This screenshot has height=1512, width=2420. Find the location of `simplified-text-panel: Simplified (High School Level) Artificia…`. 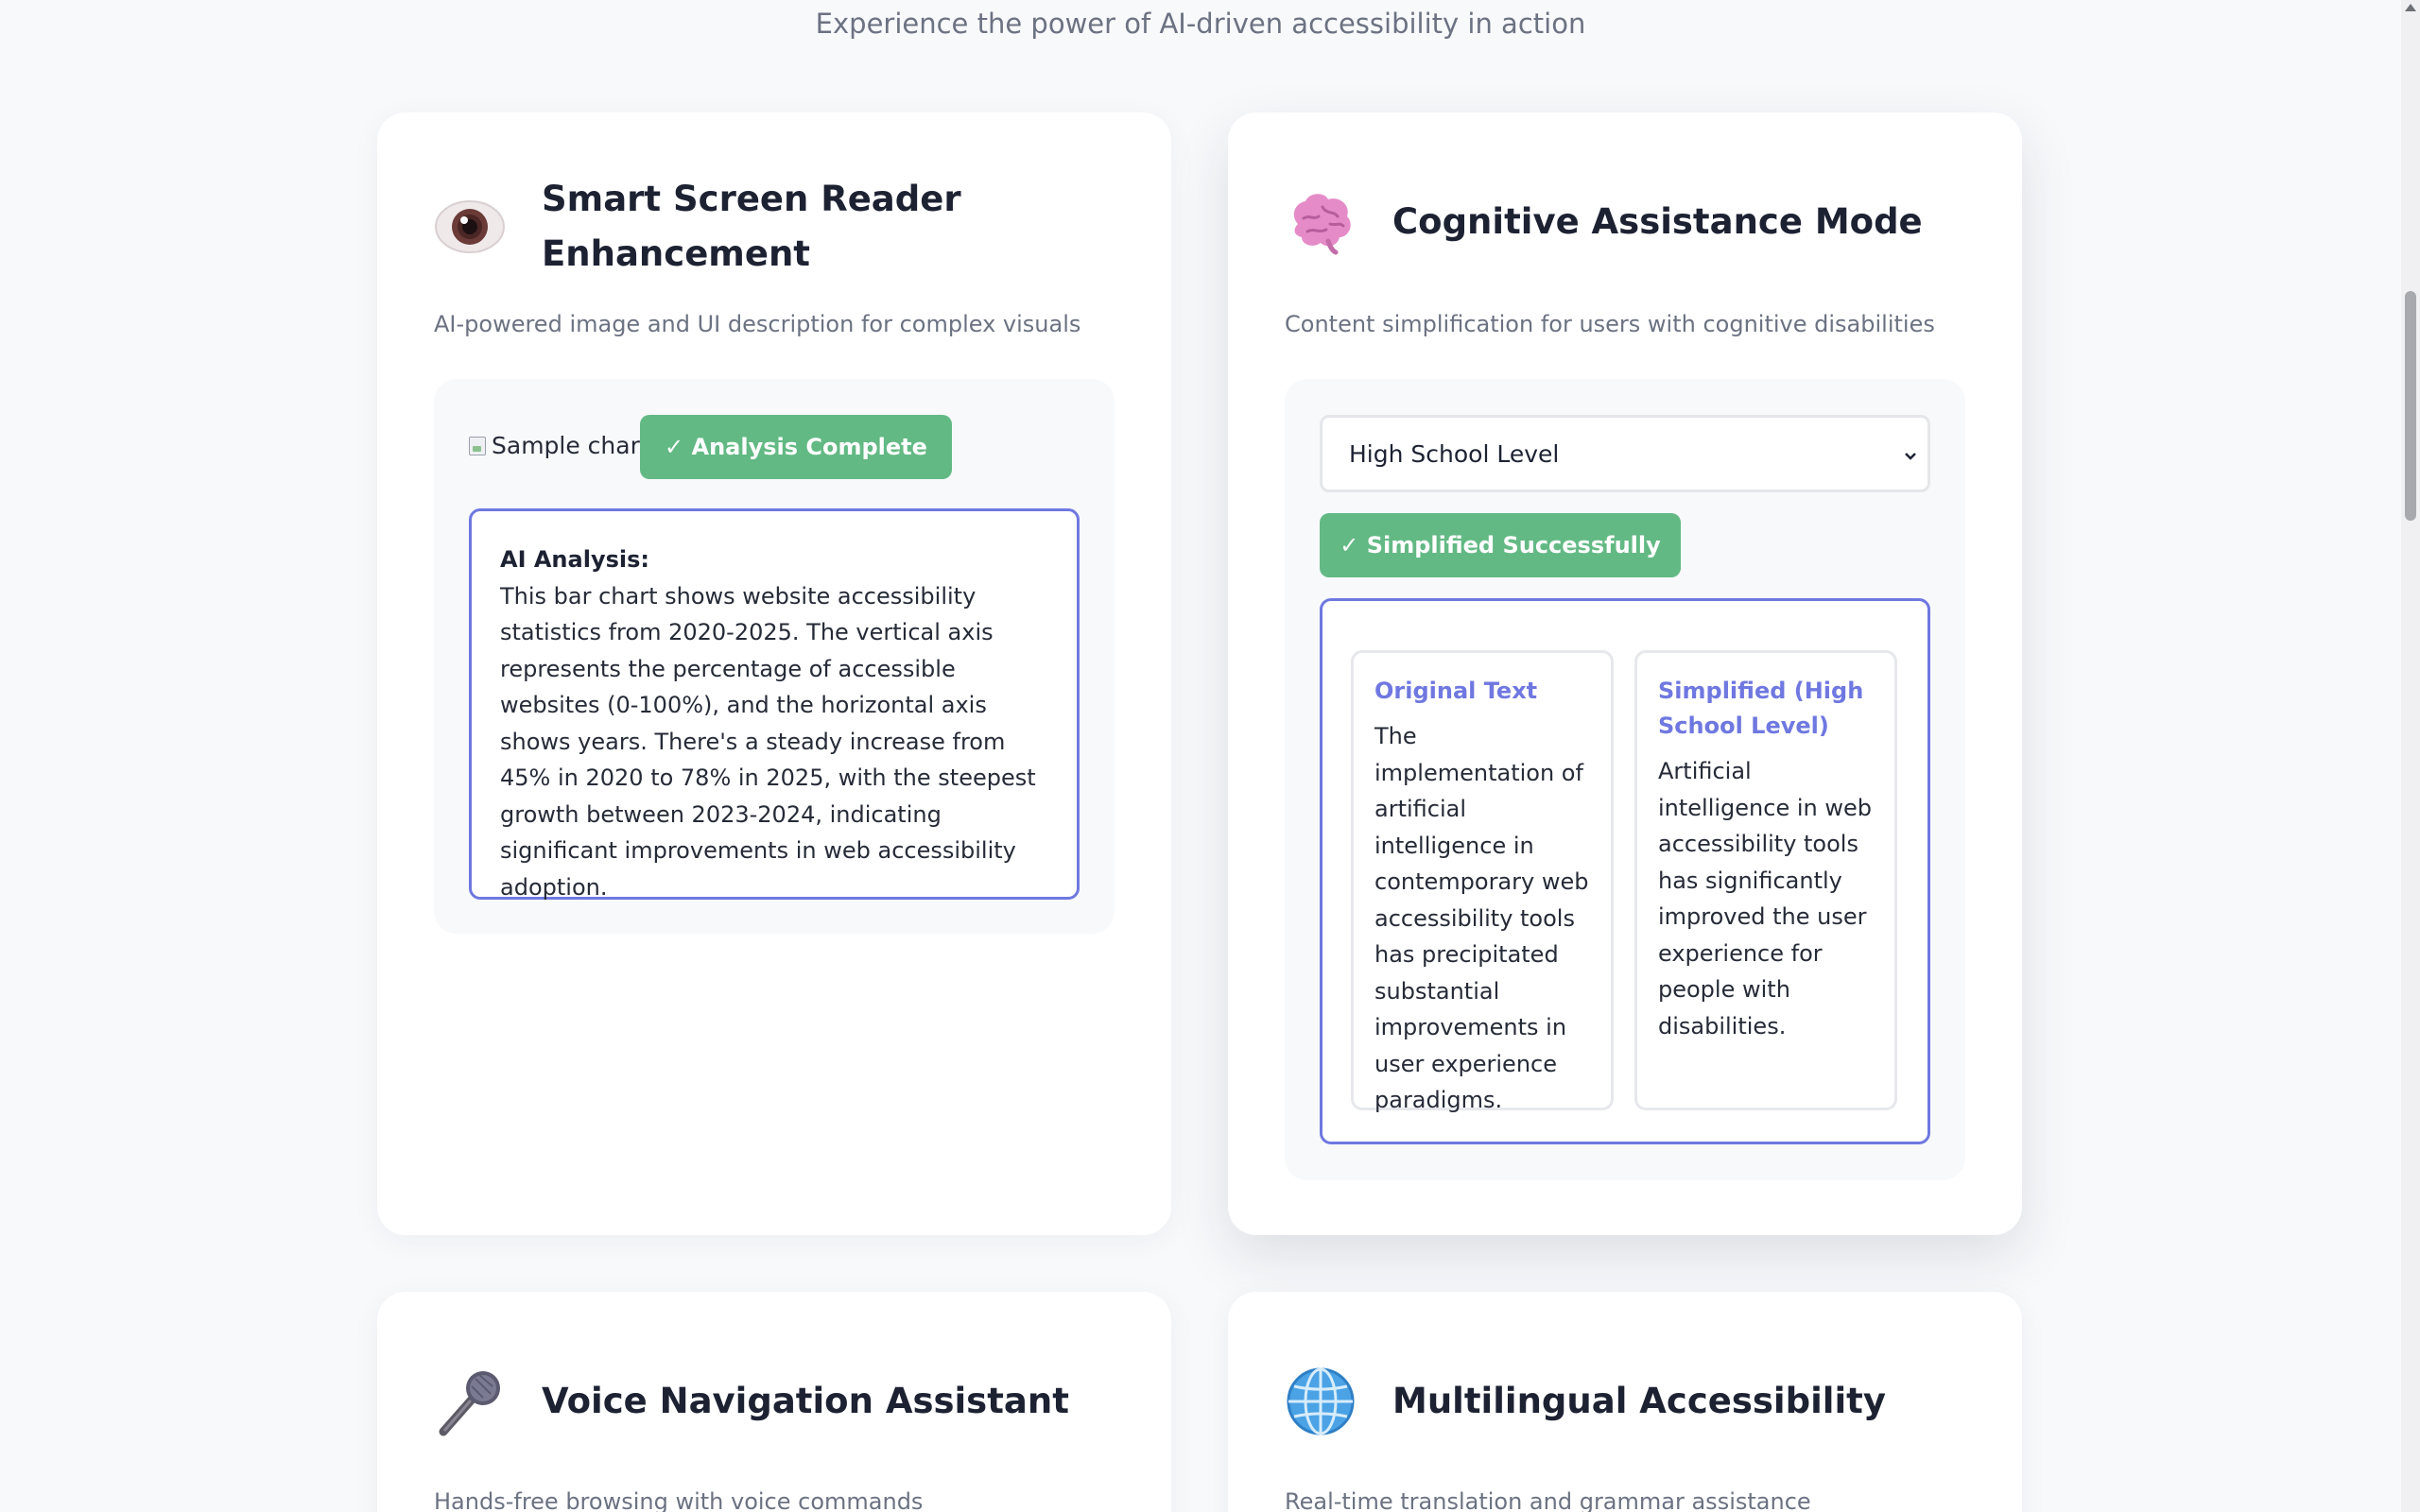

simplified-text-panel: Simplified (High School Level) Artificia… is located at coordinates (1765, 880).